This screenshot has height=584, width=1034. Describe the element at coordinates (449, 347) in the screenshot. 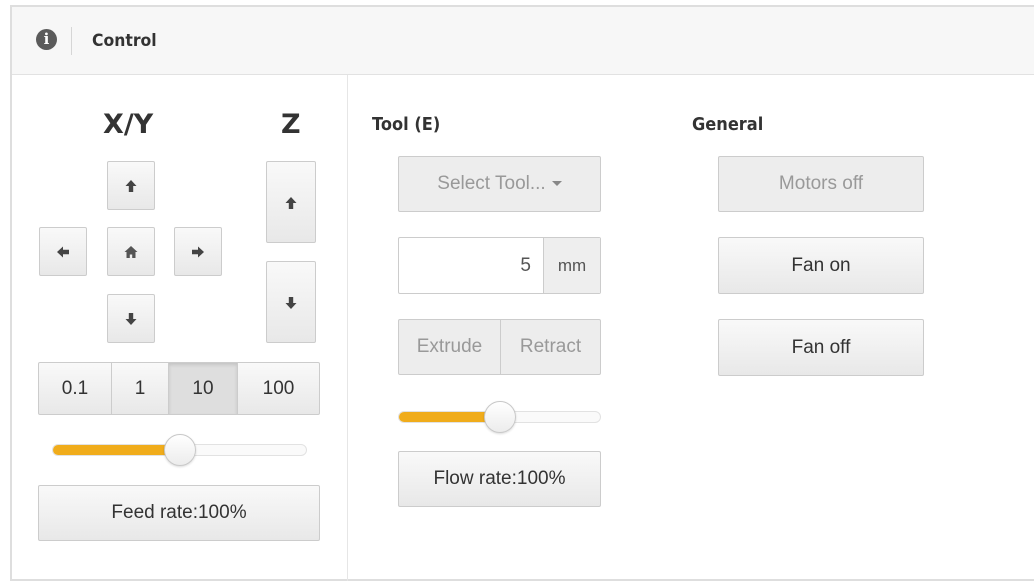

I see `extrude-button: Extrude` at that location.